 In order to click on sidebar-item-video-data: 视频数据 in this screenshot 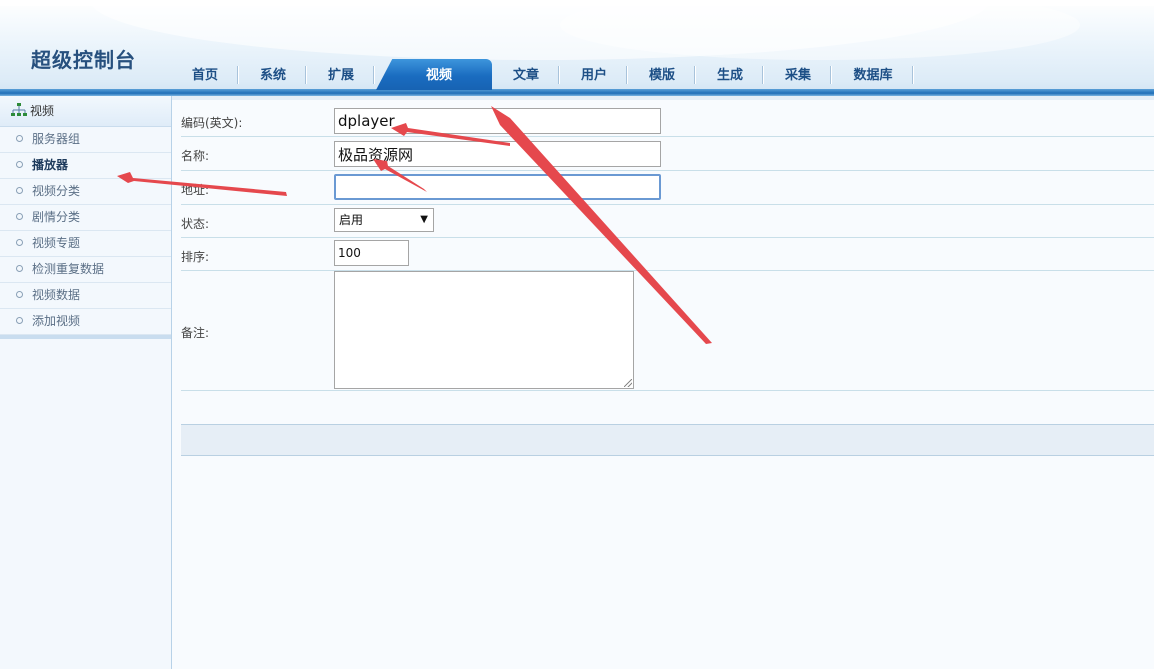, I will do `click(85, 296)`.